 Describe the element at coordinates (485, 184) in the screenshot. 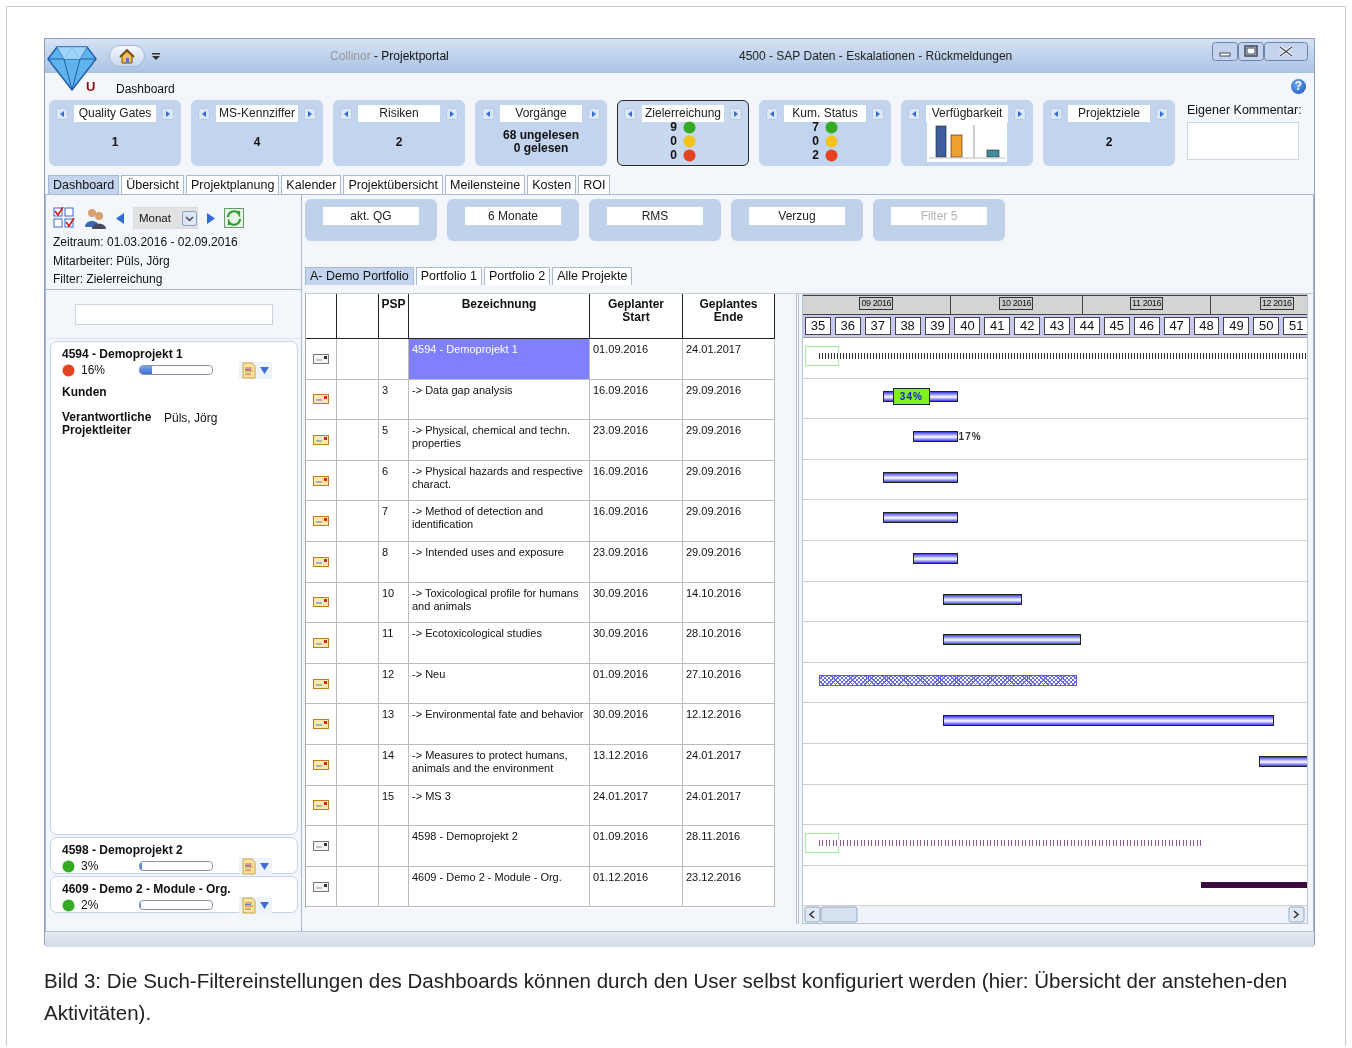

I see `tab: Meilensteine` at that location.